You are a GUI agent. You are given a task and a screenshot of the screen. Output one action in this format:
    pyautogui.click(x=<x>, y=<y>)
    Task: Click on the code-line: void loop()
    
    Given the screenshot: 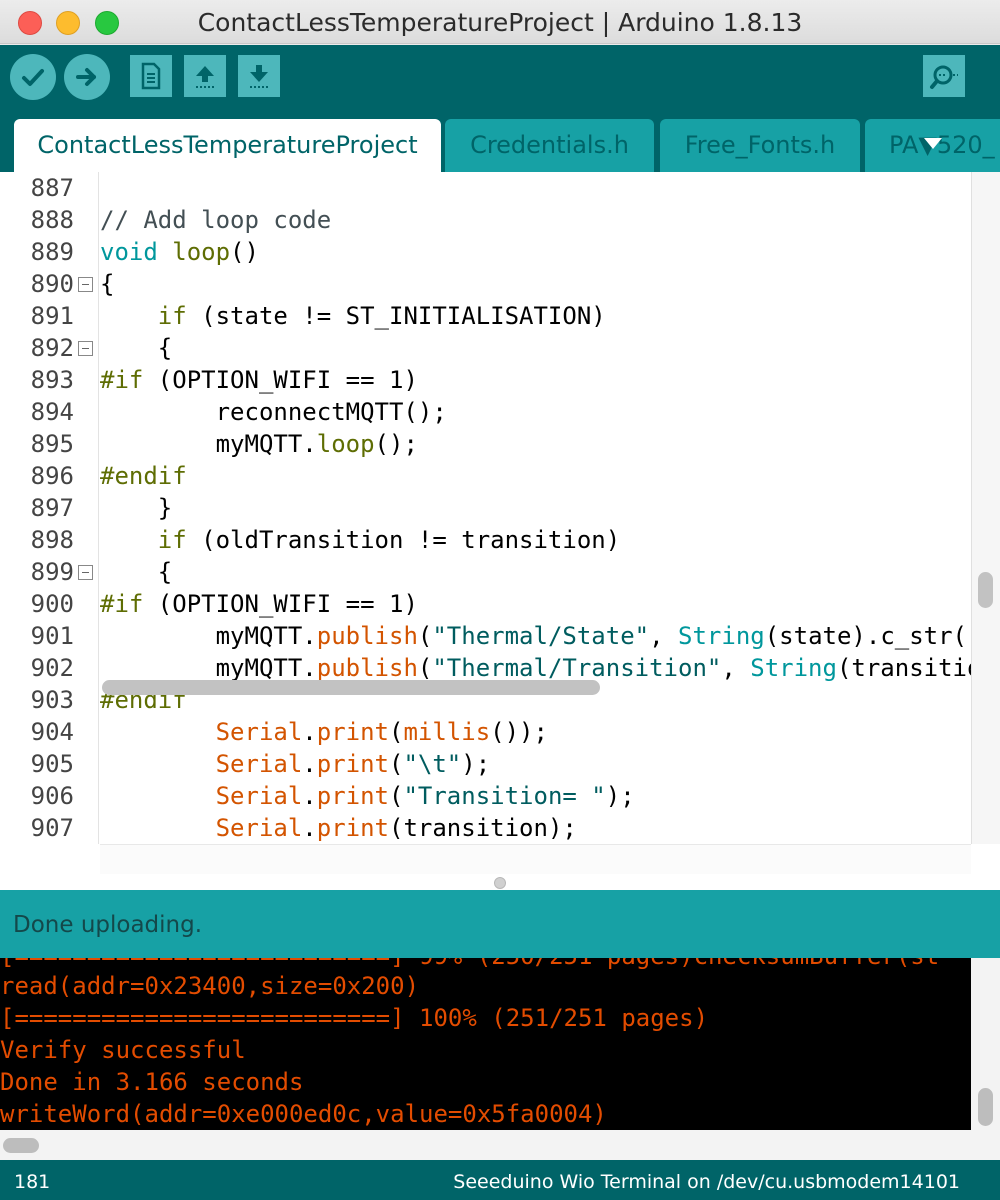 What is the action you would take?
    pyautogui.click(x=179, y=252)
    